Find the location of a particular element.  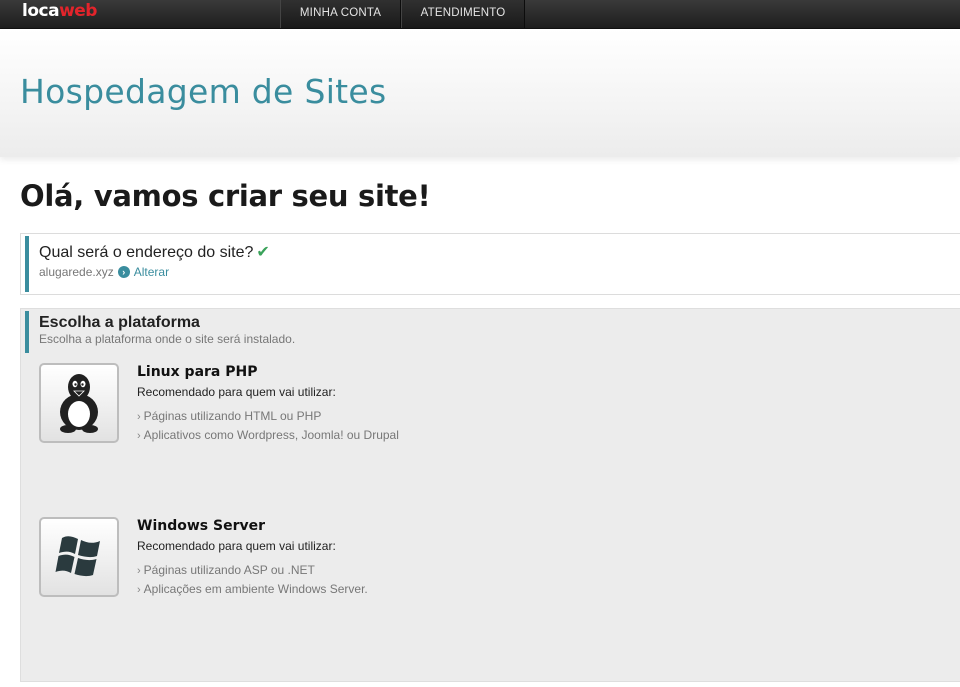

chevron-right-circle-icon: › is located at coordinates (123, 272).